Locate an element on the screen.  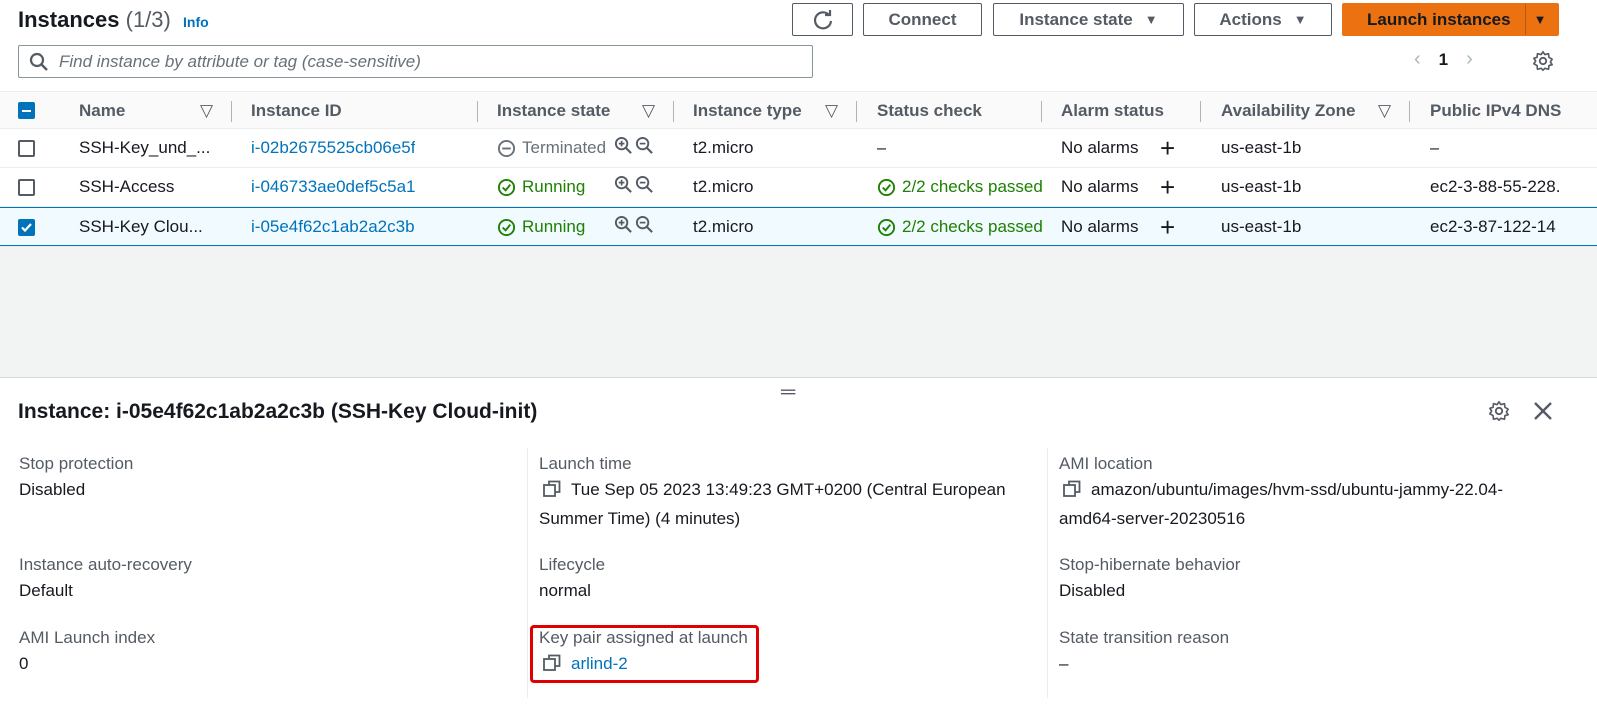
instance-state-cell: Terminated is located at coordinates (551, 148).